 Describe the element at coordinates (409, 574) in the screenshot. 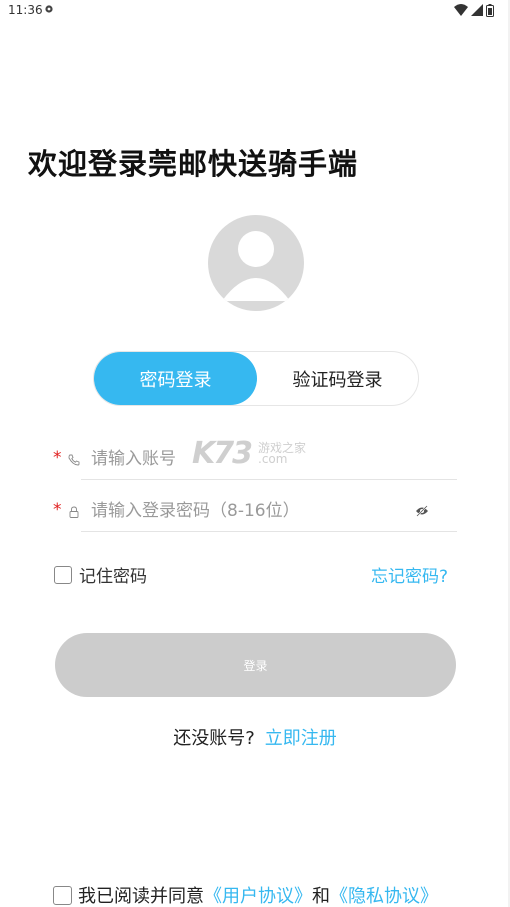

I see `forgot-password-link: 忘记密码?` at that location.